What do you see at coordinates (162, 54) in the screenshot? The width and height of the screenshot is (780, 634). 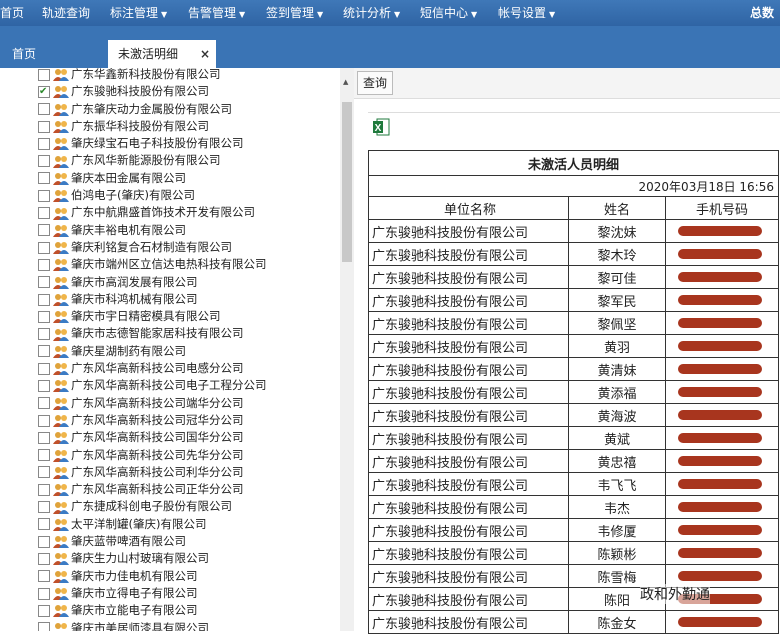 I see `tab-inactive-detail: 未激活明细 ×` at bounding box center [162, 54].